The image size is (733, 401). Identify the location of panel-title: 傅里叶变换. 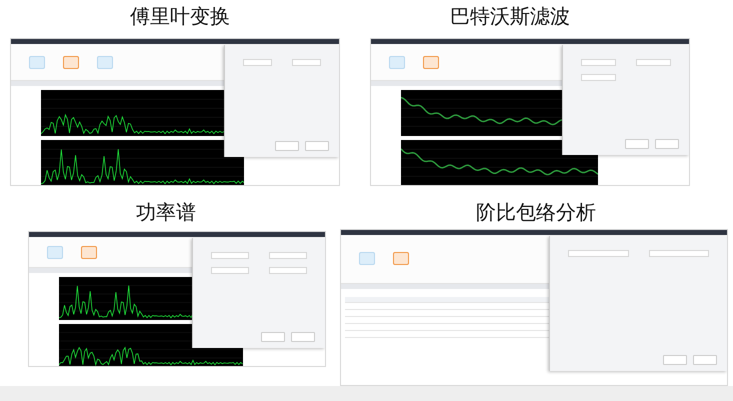
(180, 17).